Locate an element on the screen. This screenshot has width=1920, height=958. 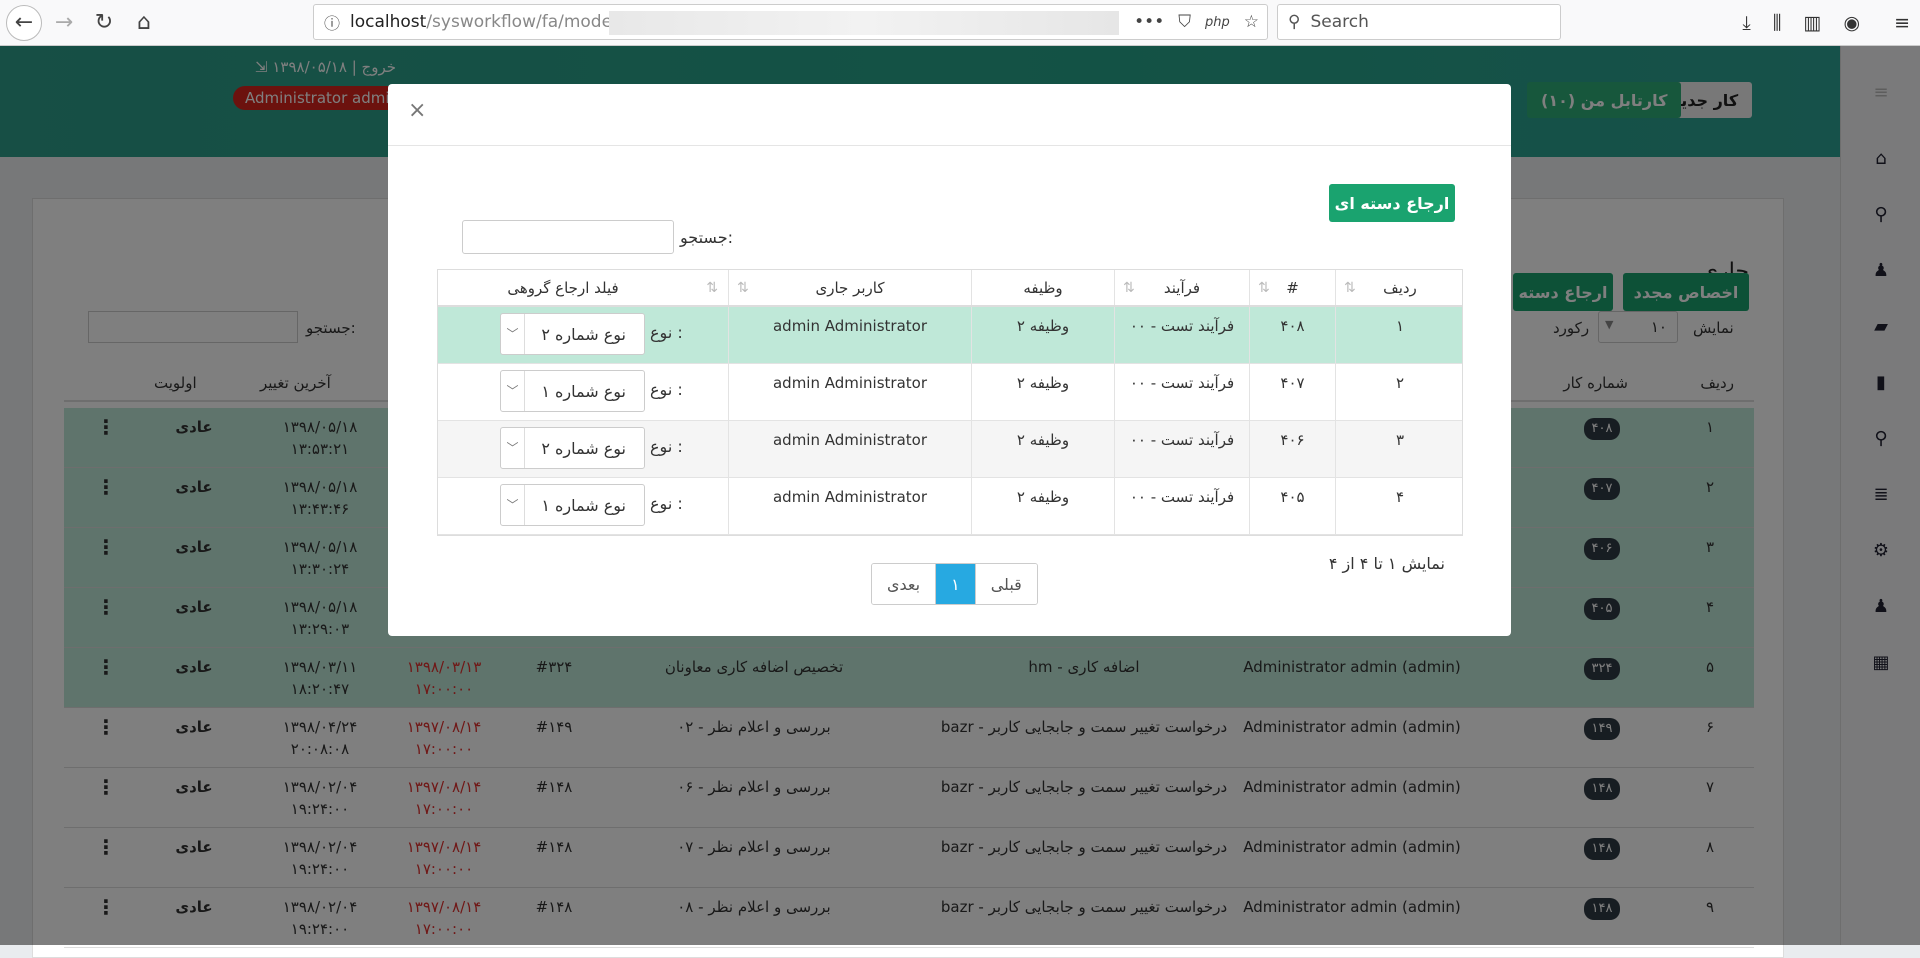
cell-number: ۴۰۵ is located at coordinates (1292, 506).